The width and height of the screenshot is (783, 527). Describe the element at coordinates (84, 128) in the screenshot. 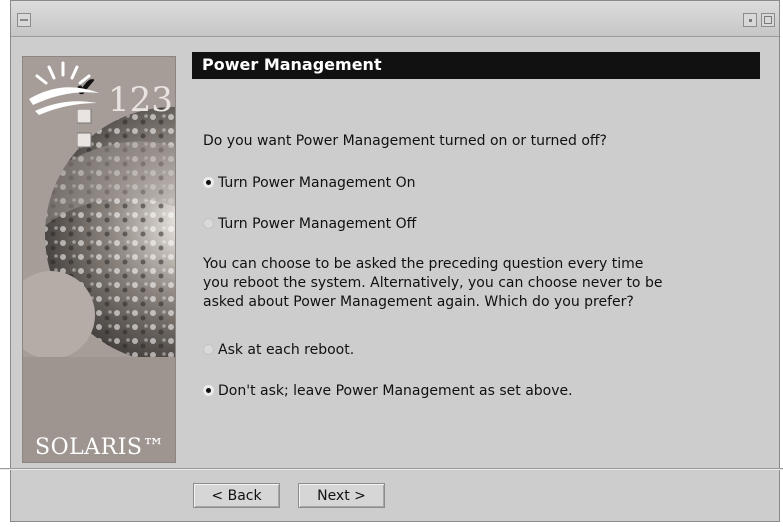

I see `step-checklist` at that location.